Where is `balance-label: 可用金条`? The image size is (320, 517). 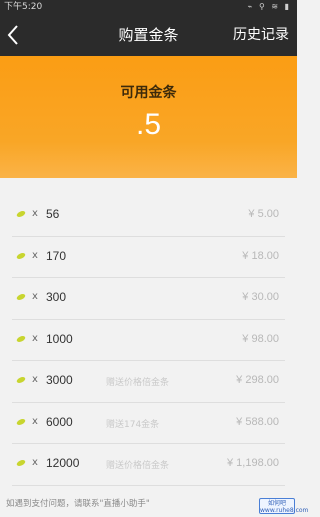 balance-label: 可用金条 is located at coordinates (148, 93).